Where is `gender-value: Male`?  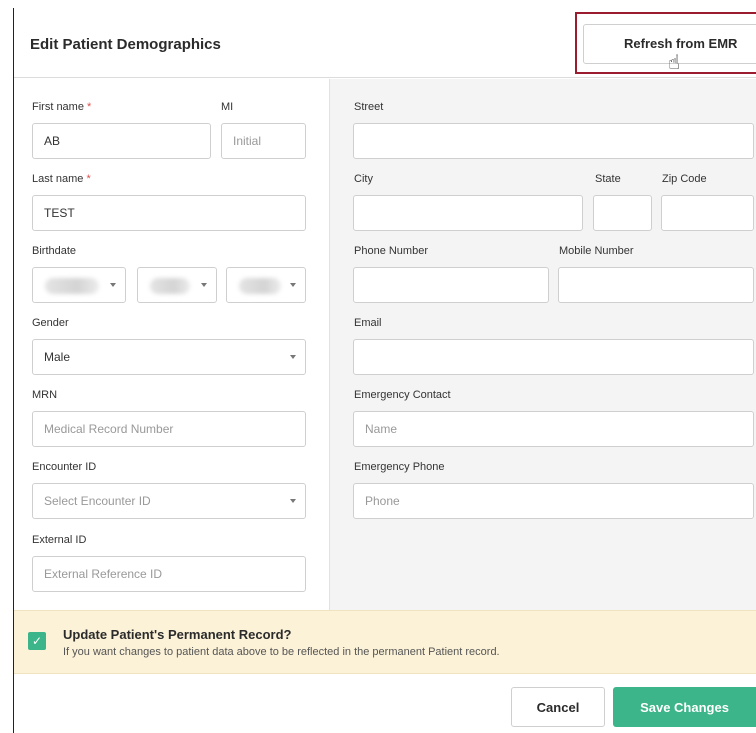 gender-value: Male is located at coordinates (57, 357).